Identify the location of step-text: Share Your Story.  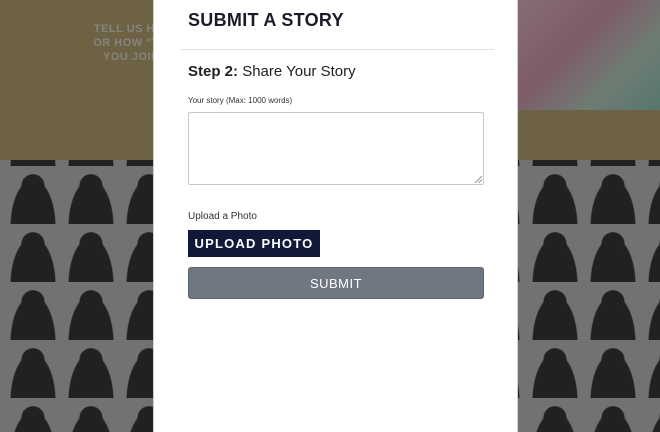
(299, 71).